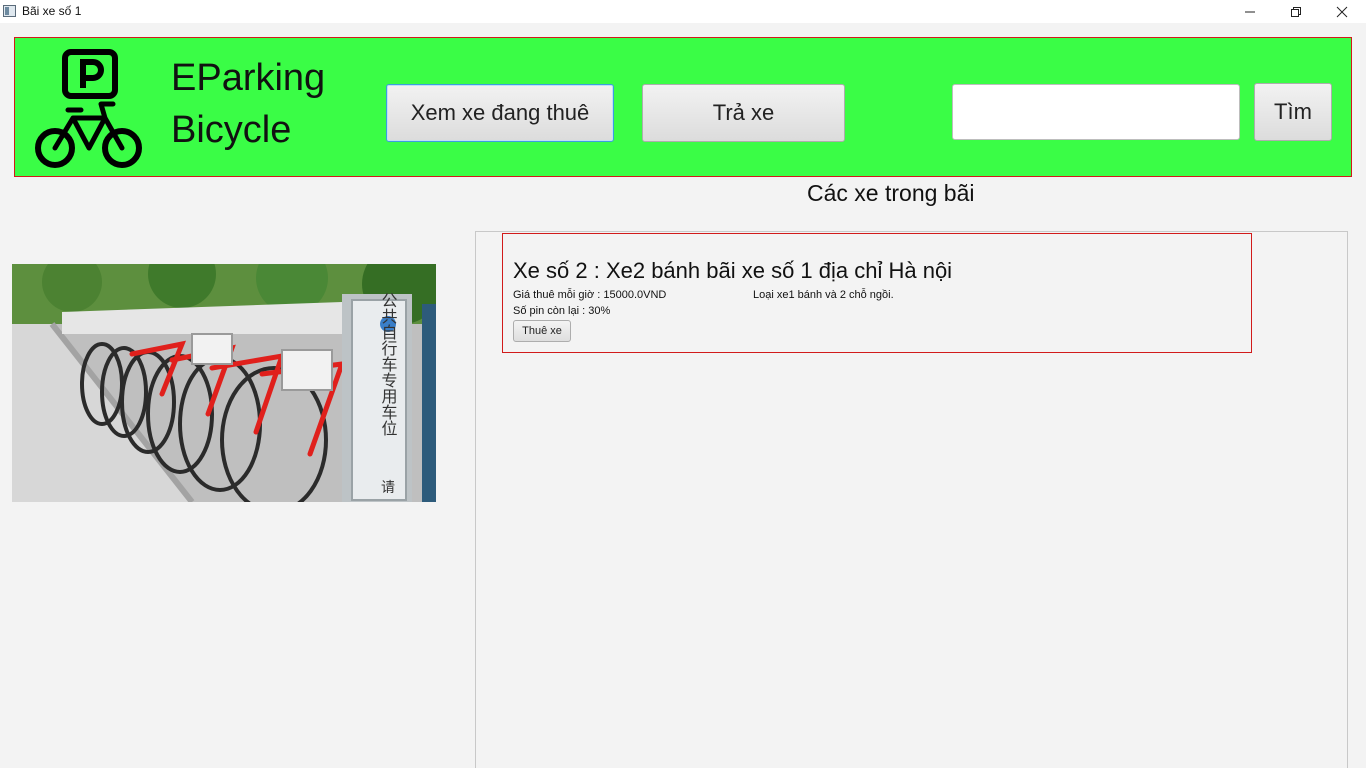 This screenshot has height=768, width=1366. I want to click on bike-price: Giá thuê mỗi giờ : 15000.0VND, so click(590, 295).